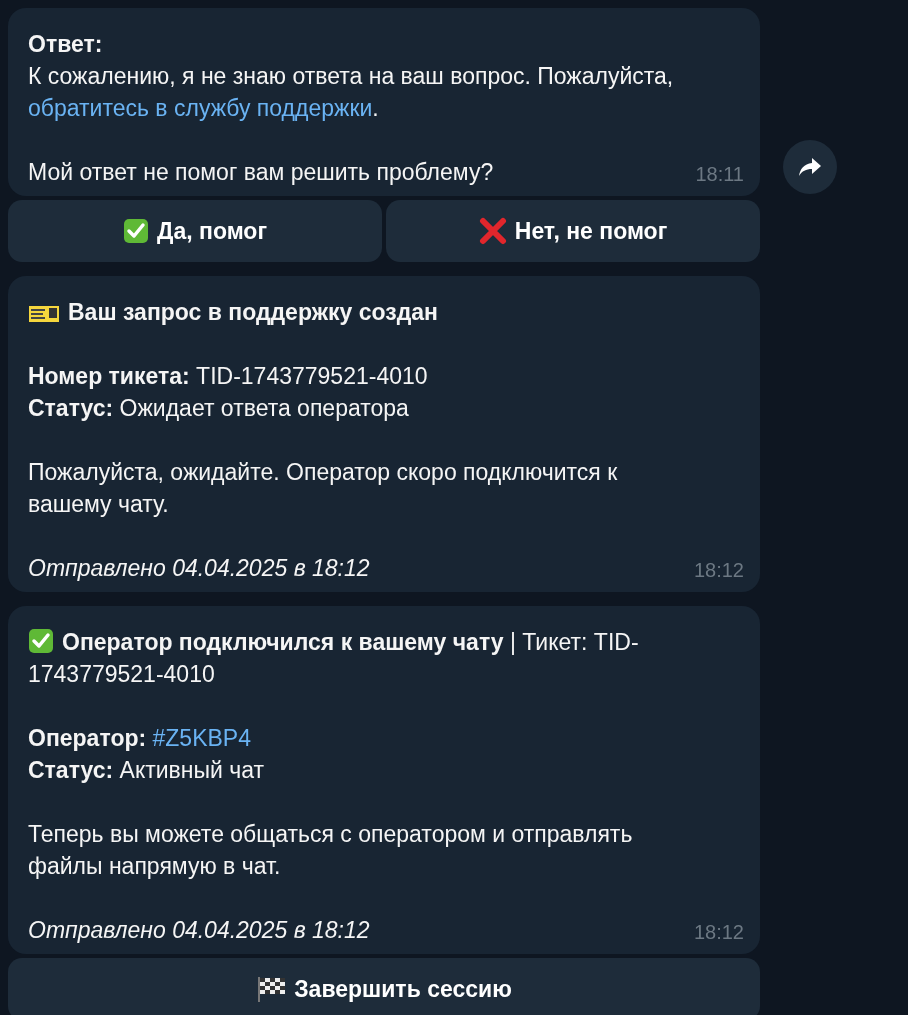 This screenshot has width=908, height=1015. Describe the element at coordinates (331, 850) in the screenshot. I see `message-text: Теперь вы можете общаться с оператором и отправлять файлы напрямую в чат.` at that location.